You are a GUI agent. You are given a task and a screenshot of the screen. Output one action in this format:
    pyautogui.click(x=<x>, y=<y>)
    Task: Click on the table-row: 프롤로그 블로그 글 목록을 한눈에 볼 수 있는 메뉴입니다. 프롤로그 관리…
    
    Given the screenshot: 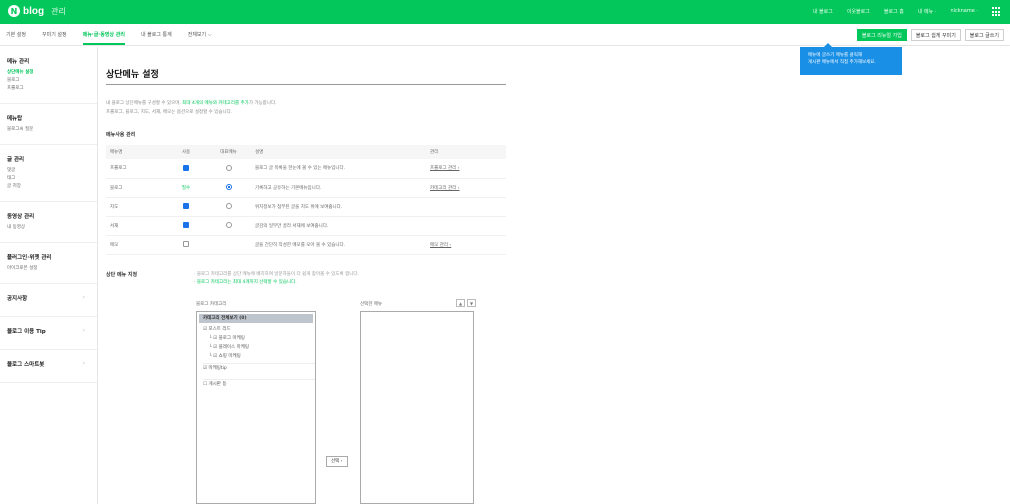 What is the action you would take?
    pyautogui.click(x=306, y=169)
    